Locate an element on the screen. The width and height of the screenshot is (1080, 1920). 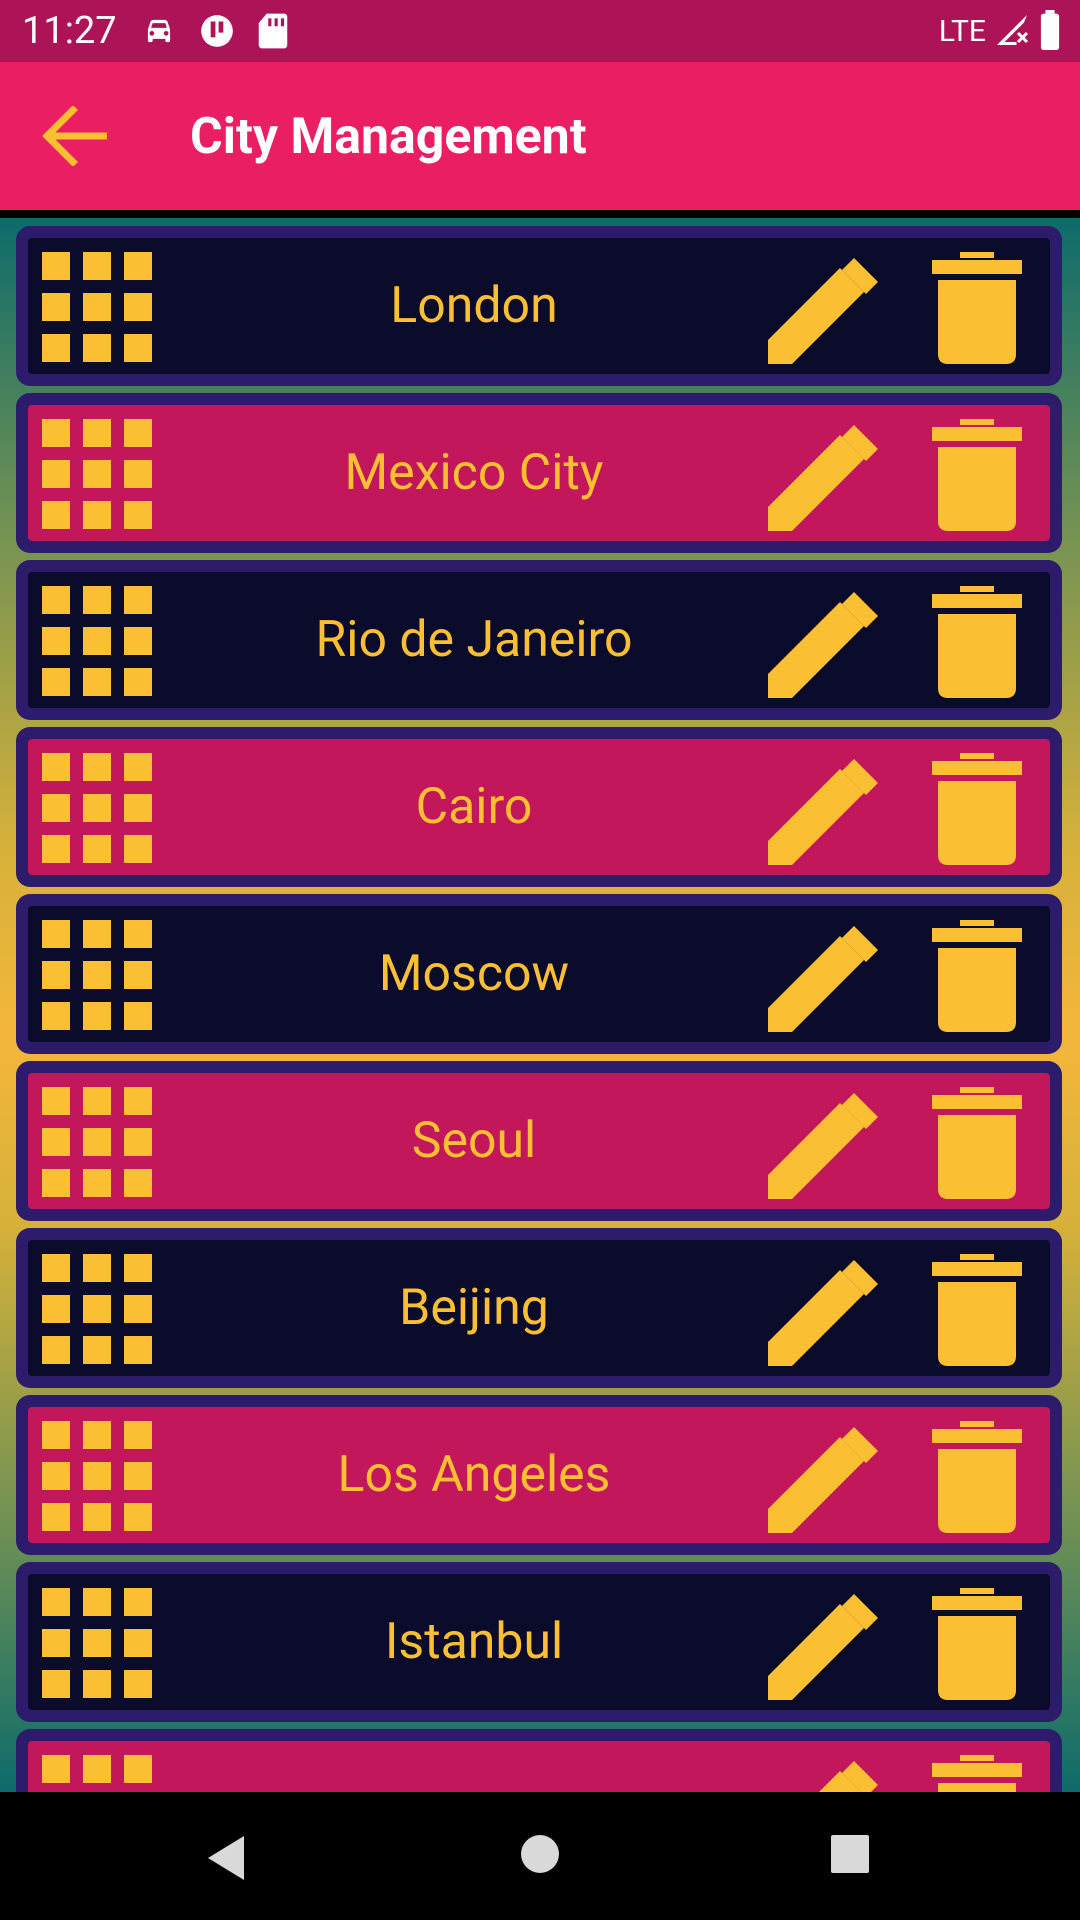
city-name: Beijing is located at coordinates (474, 1308).